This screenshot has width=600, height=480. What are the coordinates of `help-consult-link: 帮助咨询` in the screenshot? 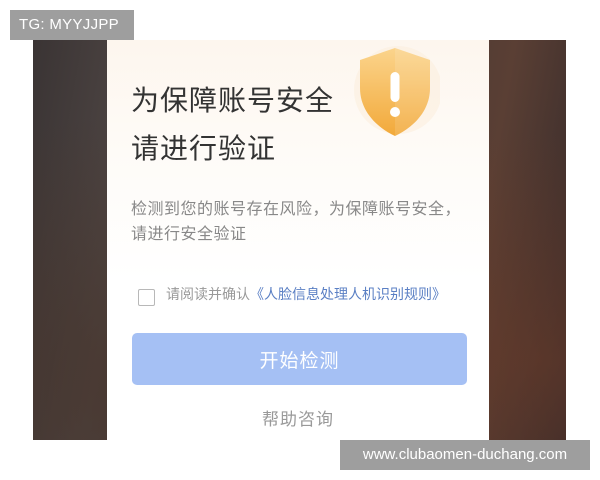 It's located at (298, 417).